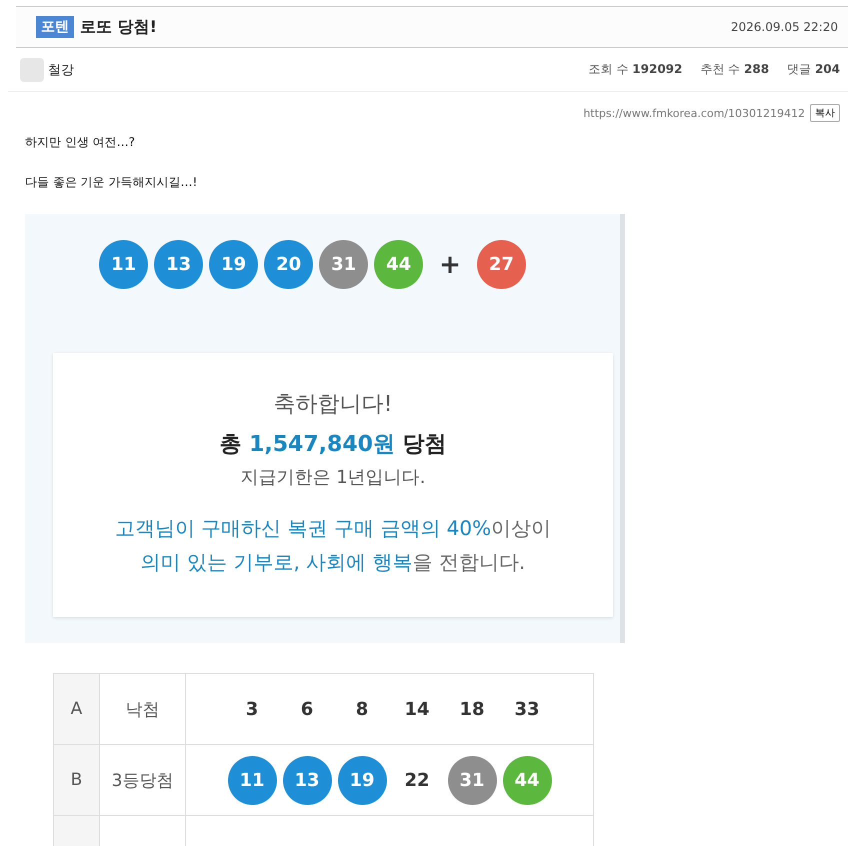  I want to click on post-stat: 댓글 204, so click(813, 69).